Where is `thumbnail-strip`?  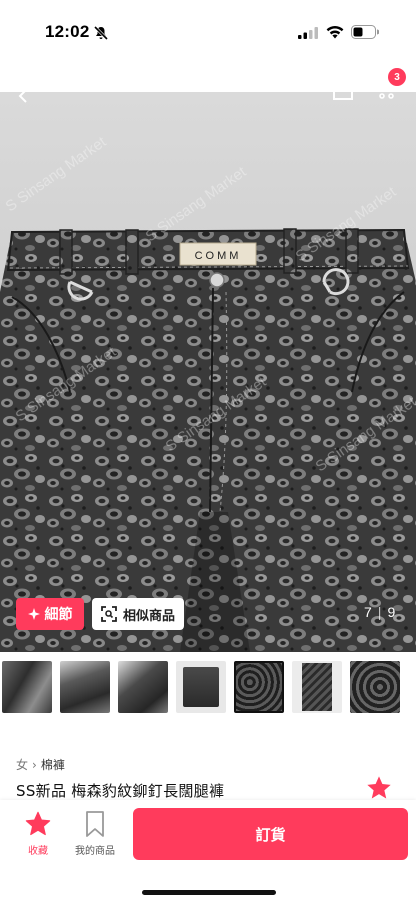
thumbnail-strip is located at coordinates (208, 689).